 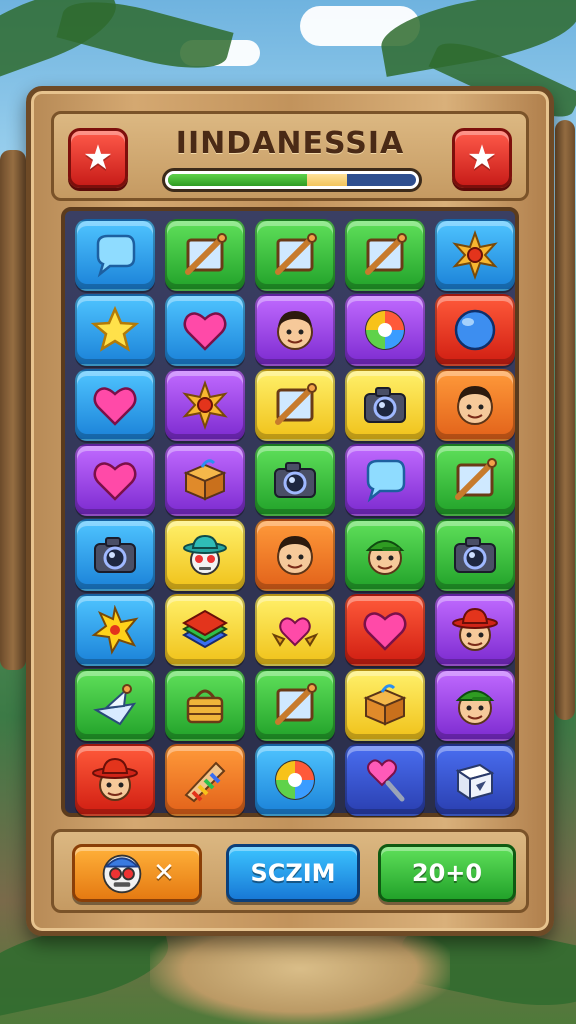 I want to click on robot-face-icon, so click(x=122, y=874).